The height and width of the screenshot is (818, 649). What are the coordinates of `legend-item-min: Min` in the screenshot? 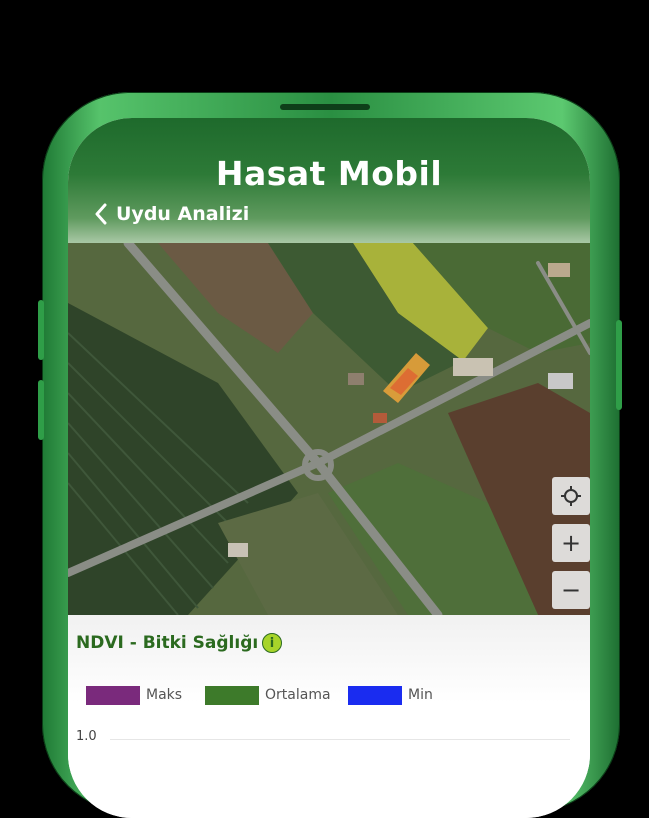 It's located at (390, 695).